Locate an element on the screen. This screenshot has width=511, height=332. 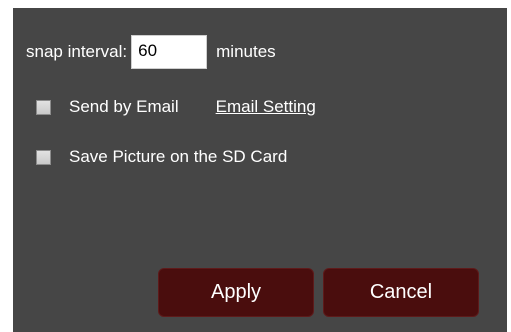
snap-interval-input is located at coordinates (169, 52).